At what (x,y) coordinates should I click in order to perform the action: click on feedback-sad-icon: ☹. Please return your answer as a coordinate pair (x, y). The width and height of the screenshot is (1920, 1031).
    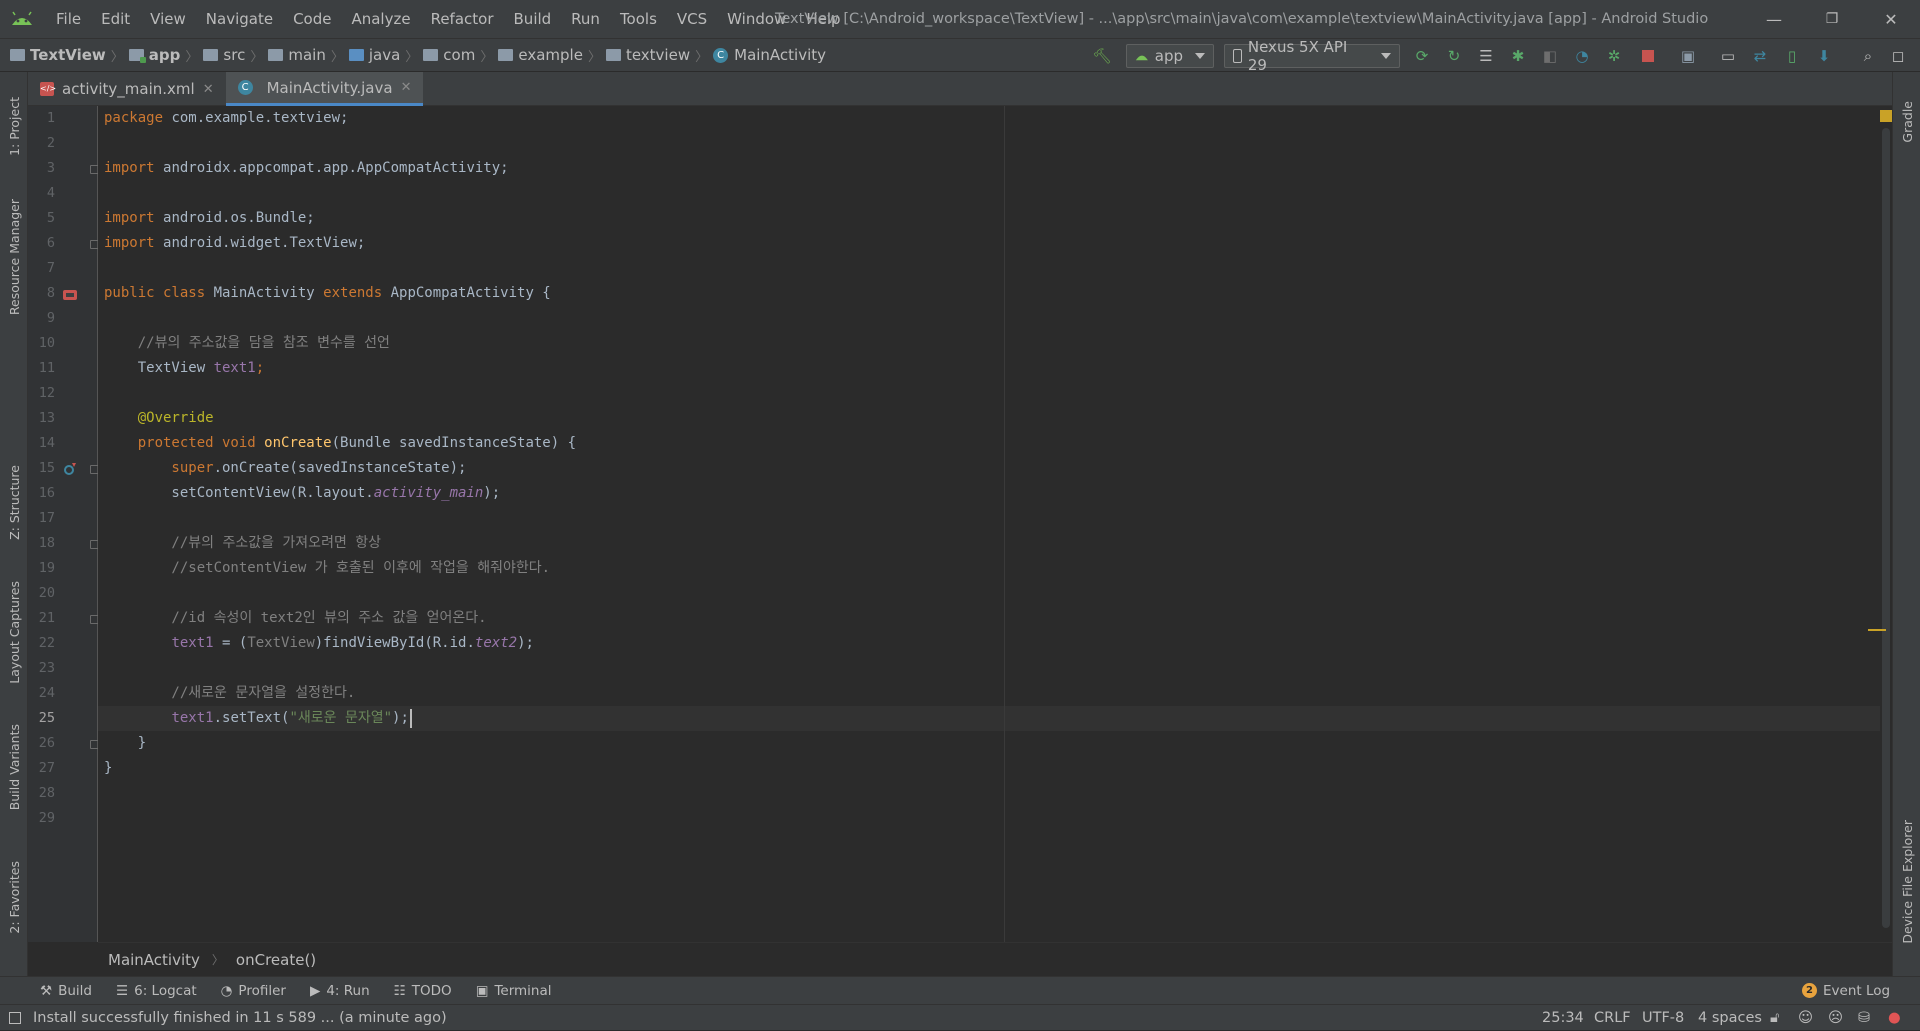
    Looking at the image, I should click on (1835, 1018).